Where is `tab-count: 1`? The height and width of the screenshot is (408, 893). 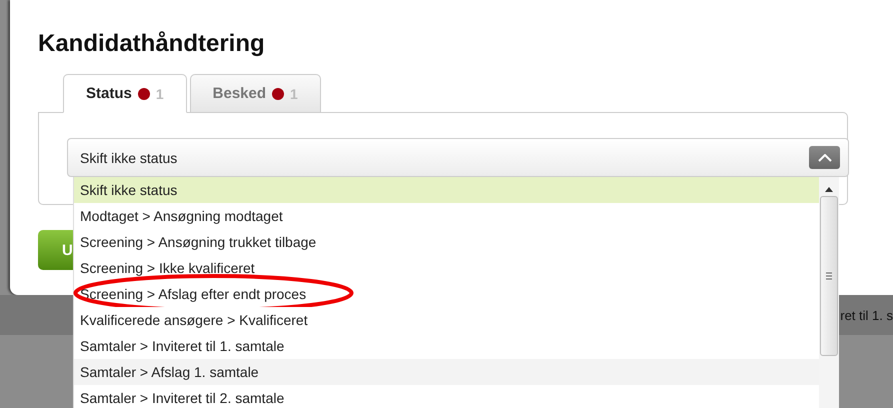
tab-count: 1 is located at coordinates (160, 94).